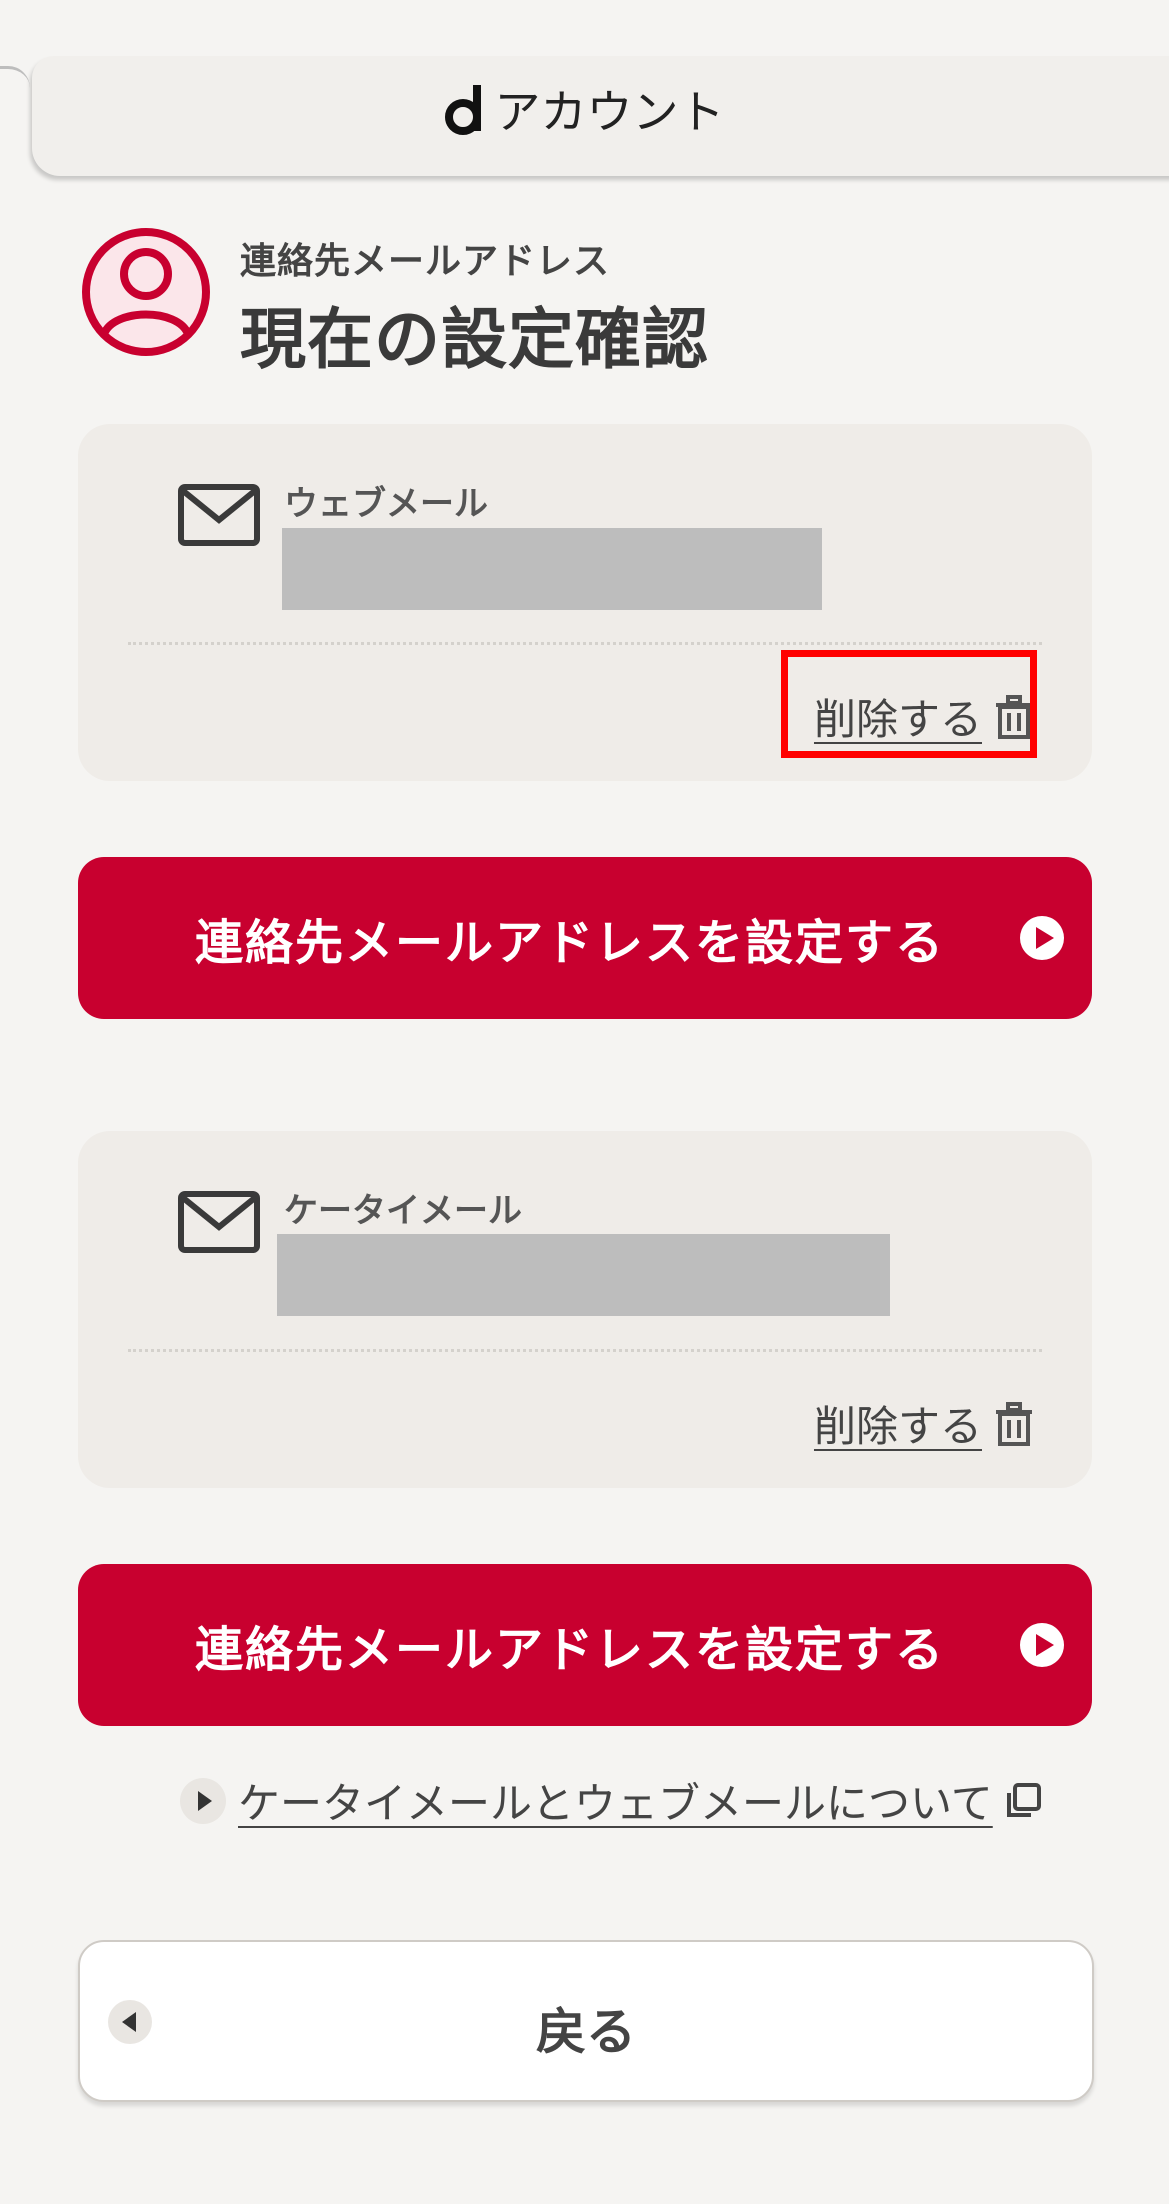 Image resolution: width=1169 pixels, height=2204 pixels. What do you see at coordinates (615, 1803) in the screenshot?
I see `about-mail-link-text: ケータイメールとウェブメールについて` at bounding box center [615, 1803].